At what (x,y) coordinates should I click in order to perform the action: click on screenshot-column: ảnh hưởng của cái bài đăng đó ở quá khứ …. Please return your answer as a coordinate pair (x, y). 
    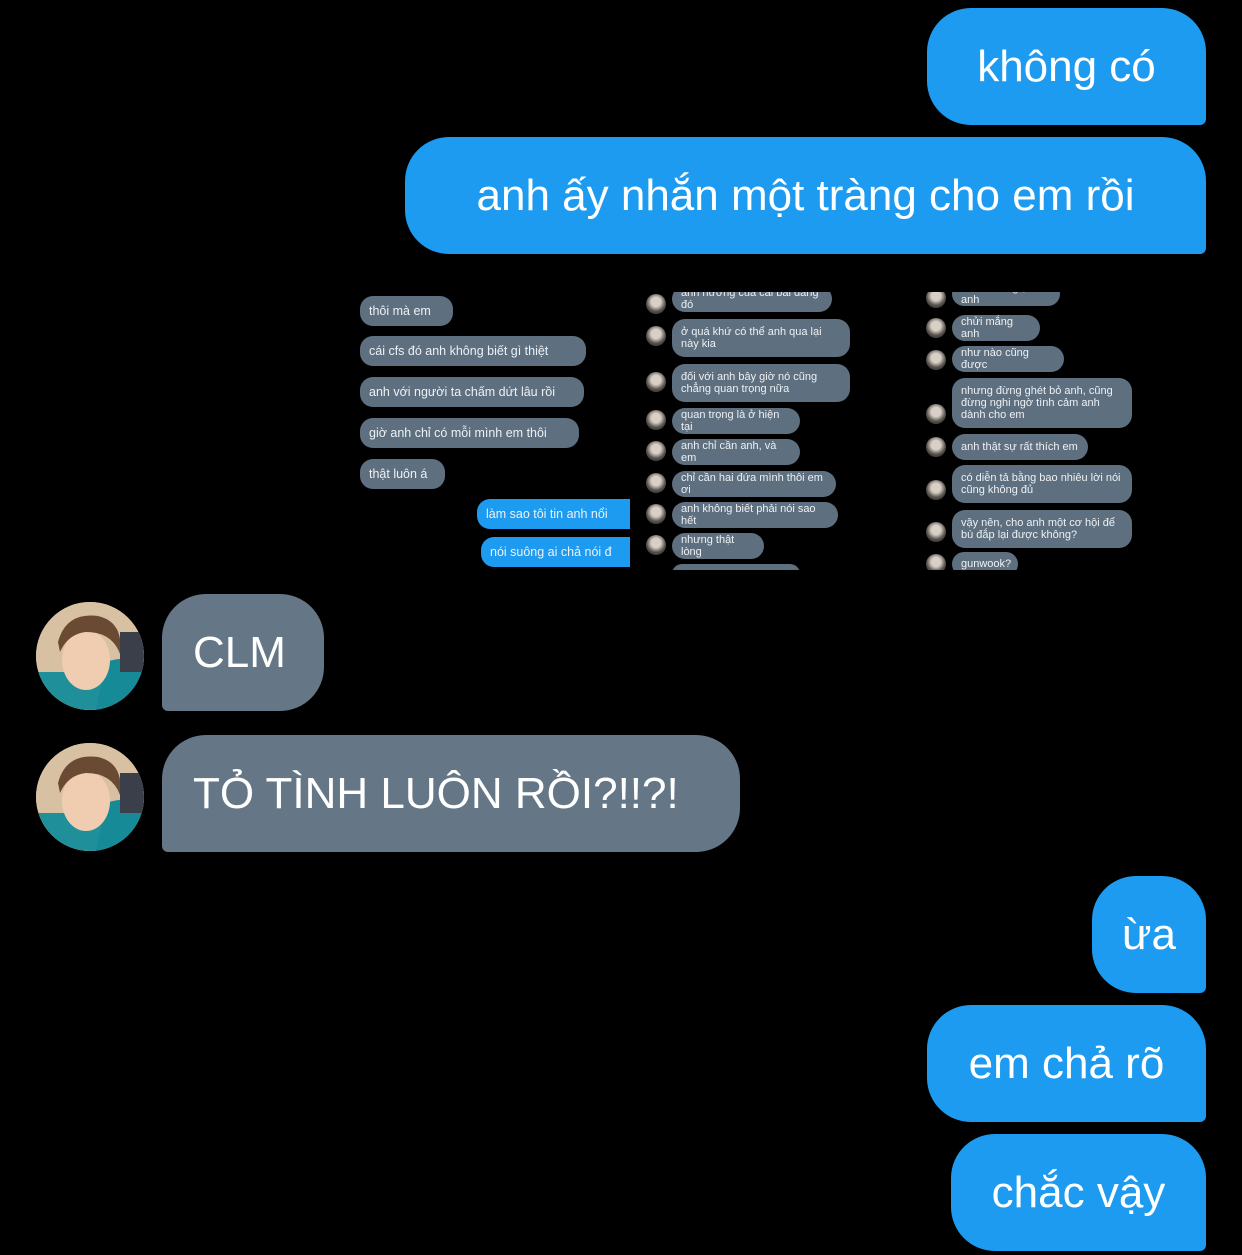
    Looking at the image, I should click on (773, 431).